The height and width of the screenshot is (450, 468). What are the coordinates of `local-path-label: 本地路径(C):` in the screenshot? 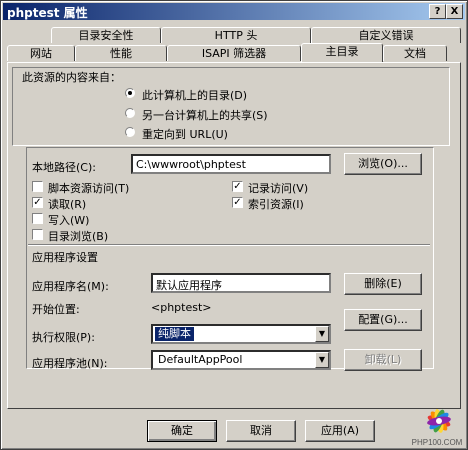 It's located at (64, 167).